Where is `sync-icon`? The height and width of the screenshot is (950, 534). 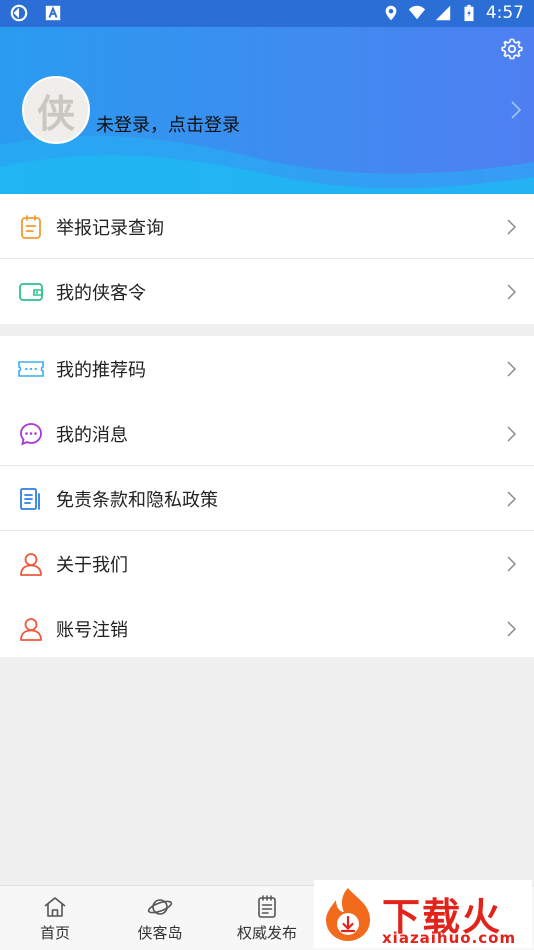 sync-icon is located at coordinates (19, 13).